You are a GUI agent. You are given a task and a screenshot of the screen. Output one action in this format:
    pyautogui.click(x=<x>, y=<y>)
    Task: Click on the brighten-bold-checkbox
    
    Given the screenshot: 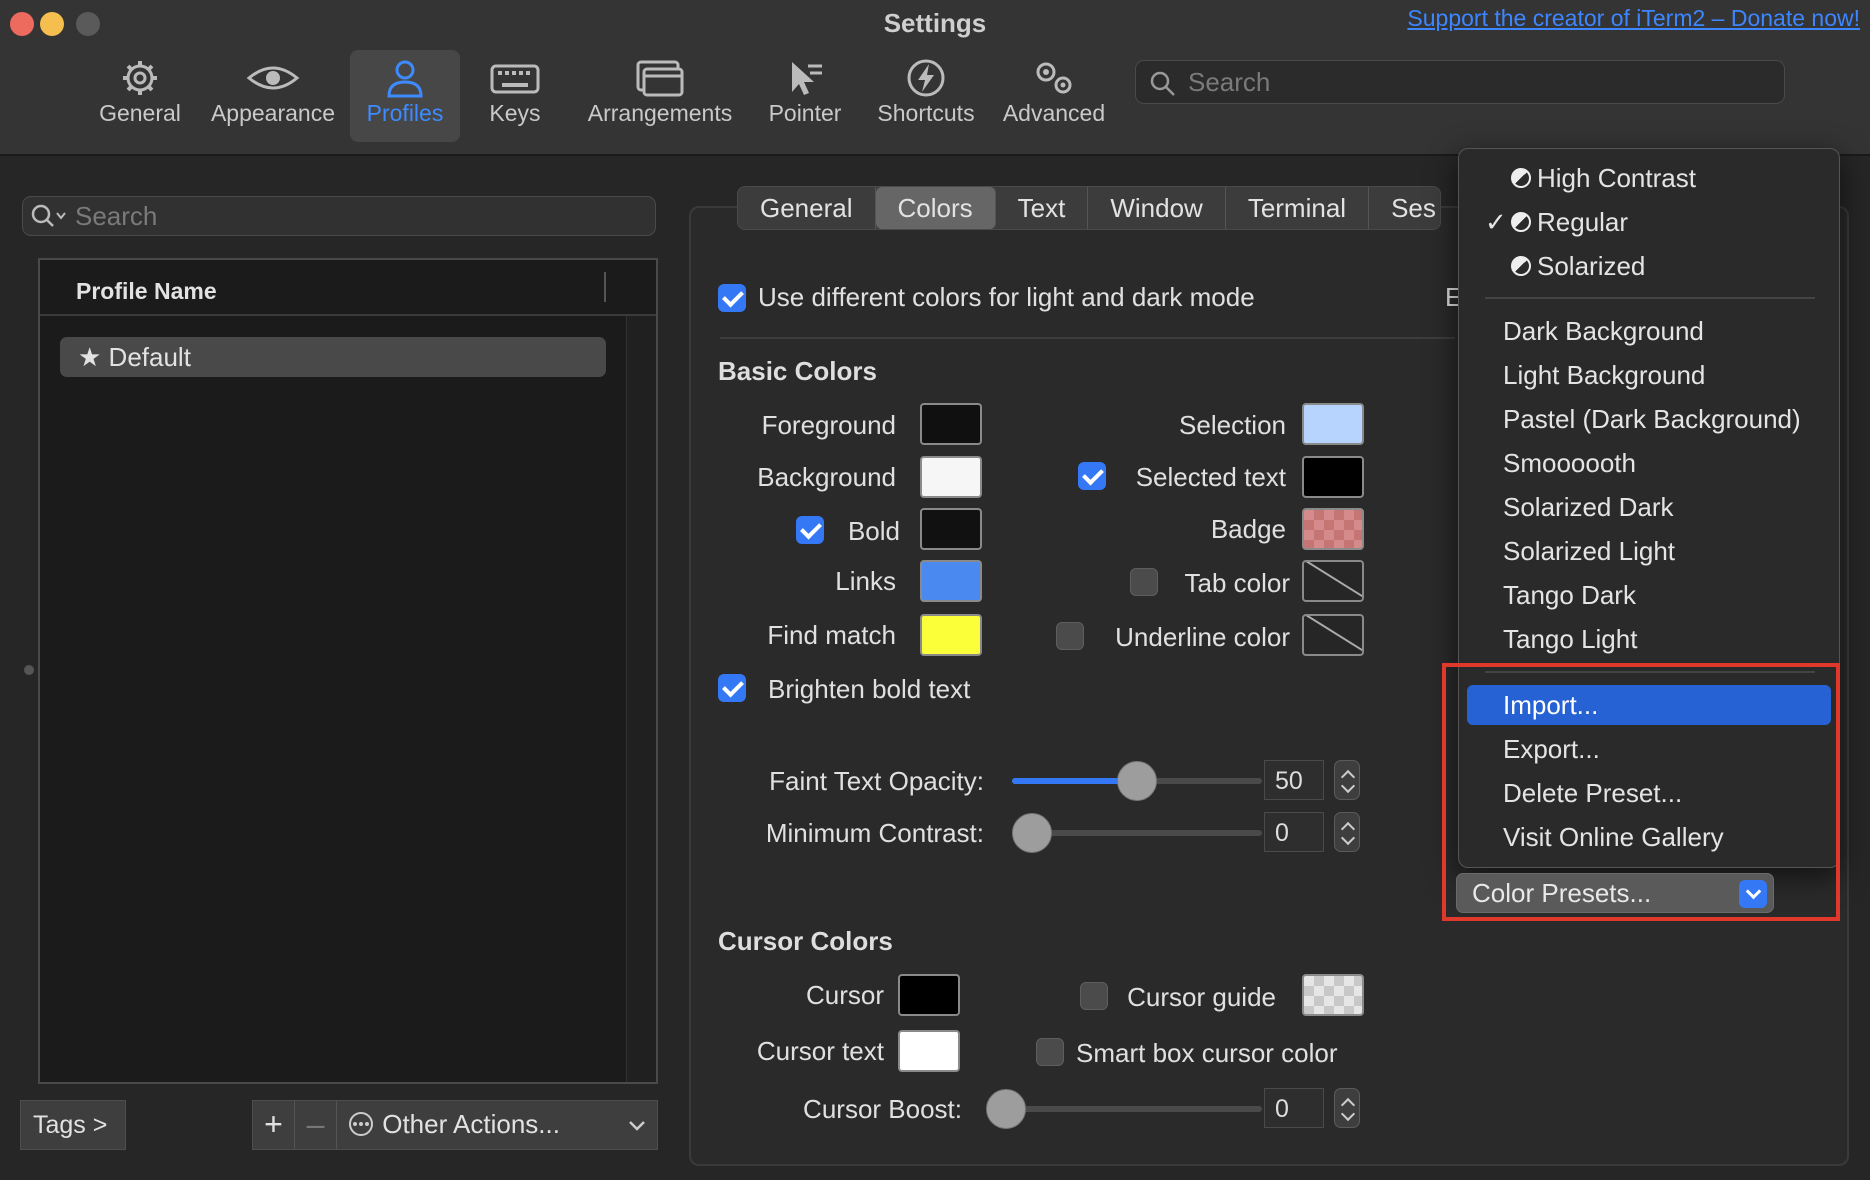 What is the action you would take?
    pyautogui.click(x=732, y=688)
    